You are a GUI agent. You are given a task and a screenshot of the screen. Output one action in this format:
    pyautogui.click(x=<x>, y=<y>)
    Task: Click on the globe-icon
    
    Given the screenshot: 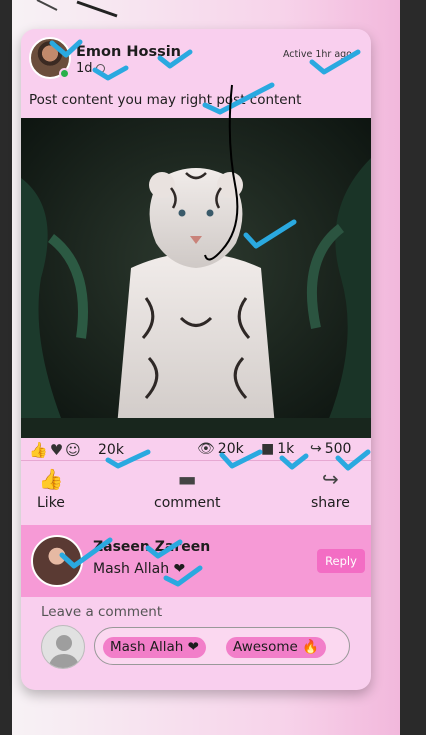 What is the action you would take?
    pyautogui.click(x=100, y=68)
    